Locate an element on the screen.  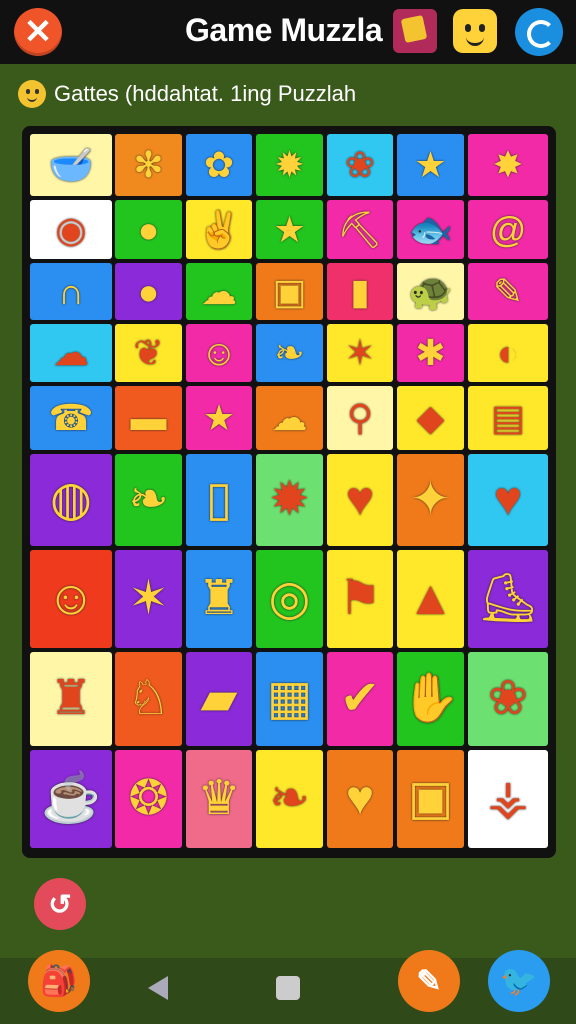
tile-jar: ▯ is located at coordinates (219, 500).